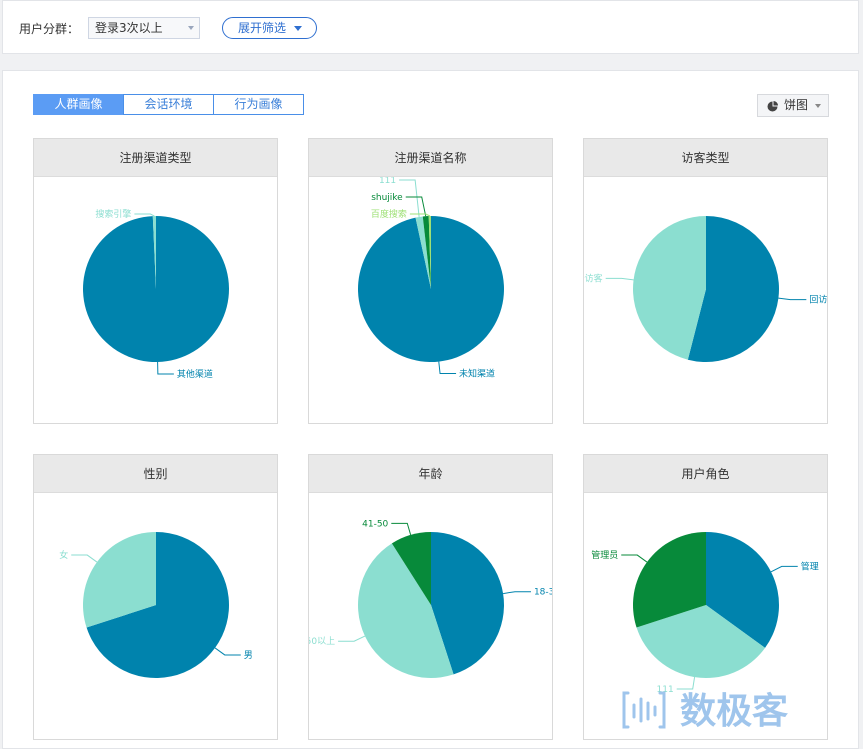 The height and width of the screenshot is (749, 863). I want to click on pie-slice-label: 搜索引擎, so click(113, 214).